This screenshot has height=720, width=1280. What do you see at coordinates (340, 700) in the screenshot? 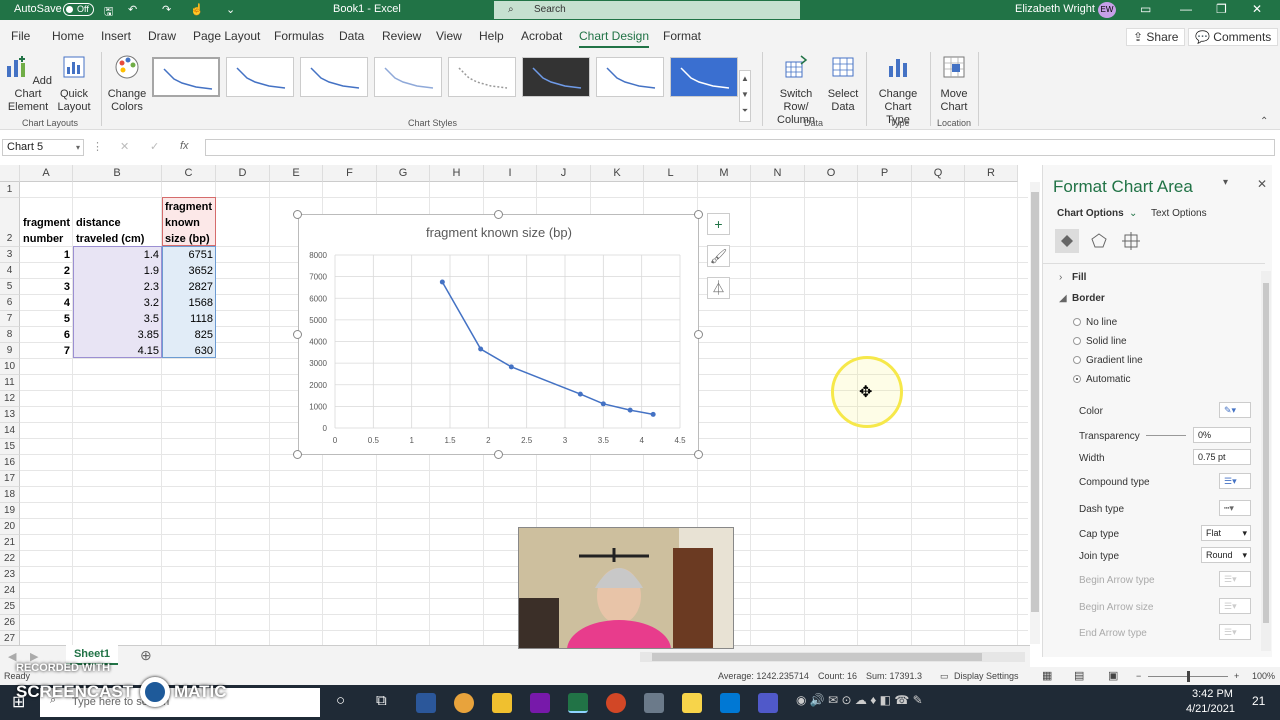
I see `cortana-icon: ○` at bounding box center [340, 700].